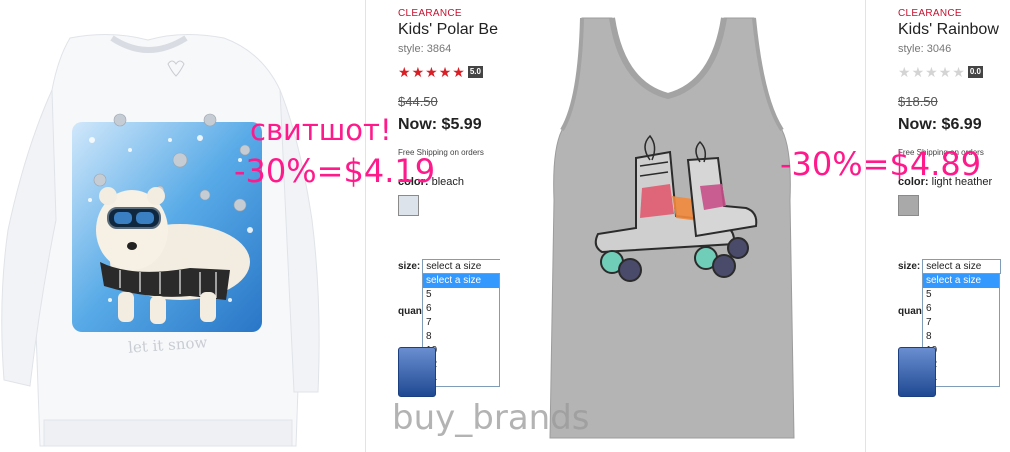  Describe the element at coordinates (940, 124) in the screenshot. I see `sale-price: Now: $6.99` at that location.